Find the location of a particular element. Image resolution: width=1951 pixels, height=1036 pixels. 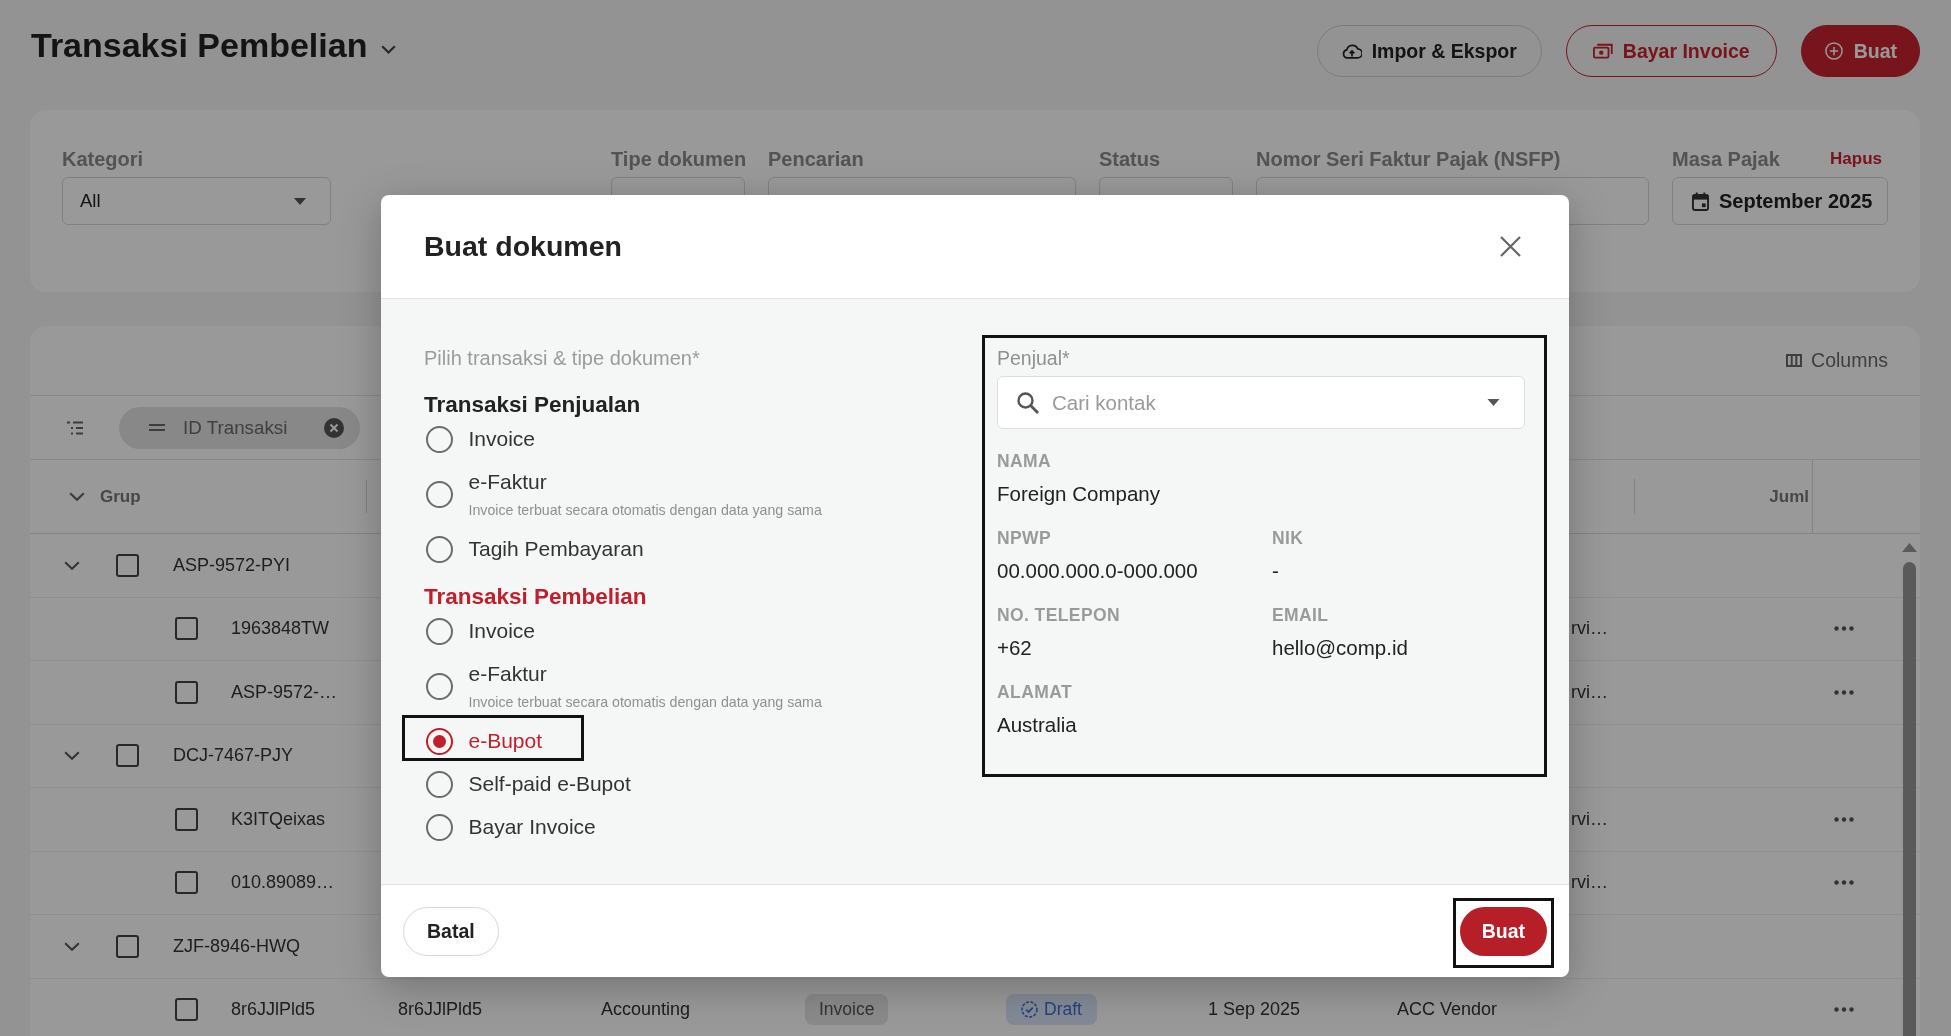

column-header: Grup is located at coordinates (120, 496).